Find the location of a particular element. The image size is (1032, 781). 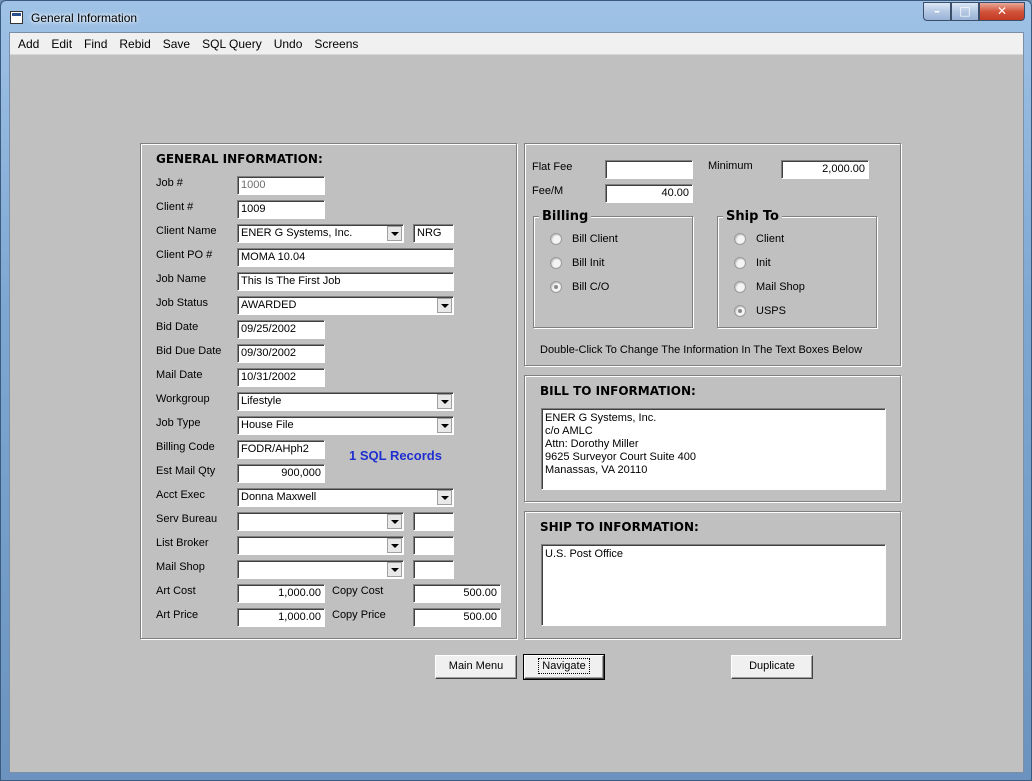

art-cost-field: 1,000.00 is located at coordinates (281, 593).